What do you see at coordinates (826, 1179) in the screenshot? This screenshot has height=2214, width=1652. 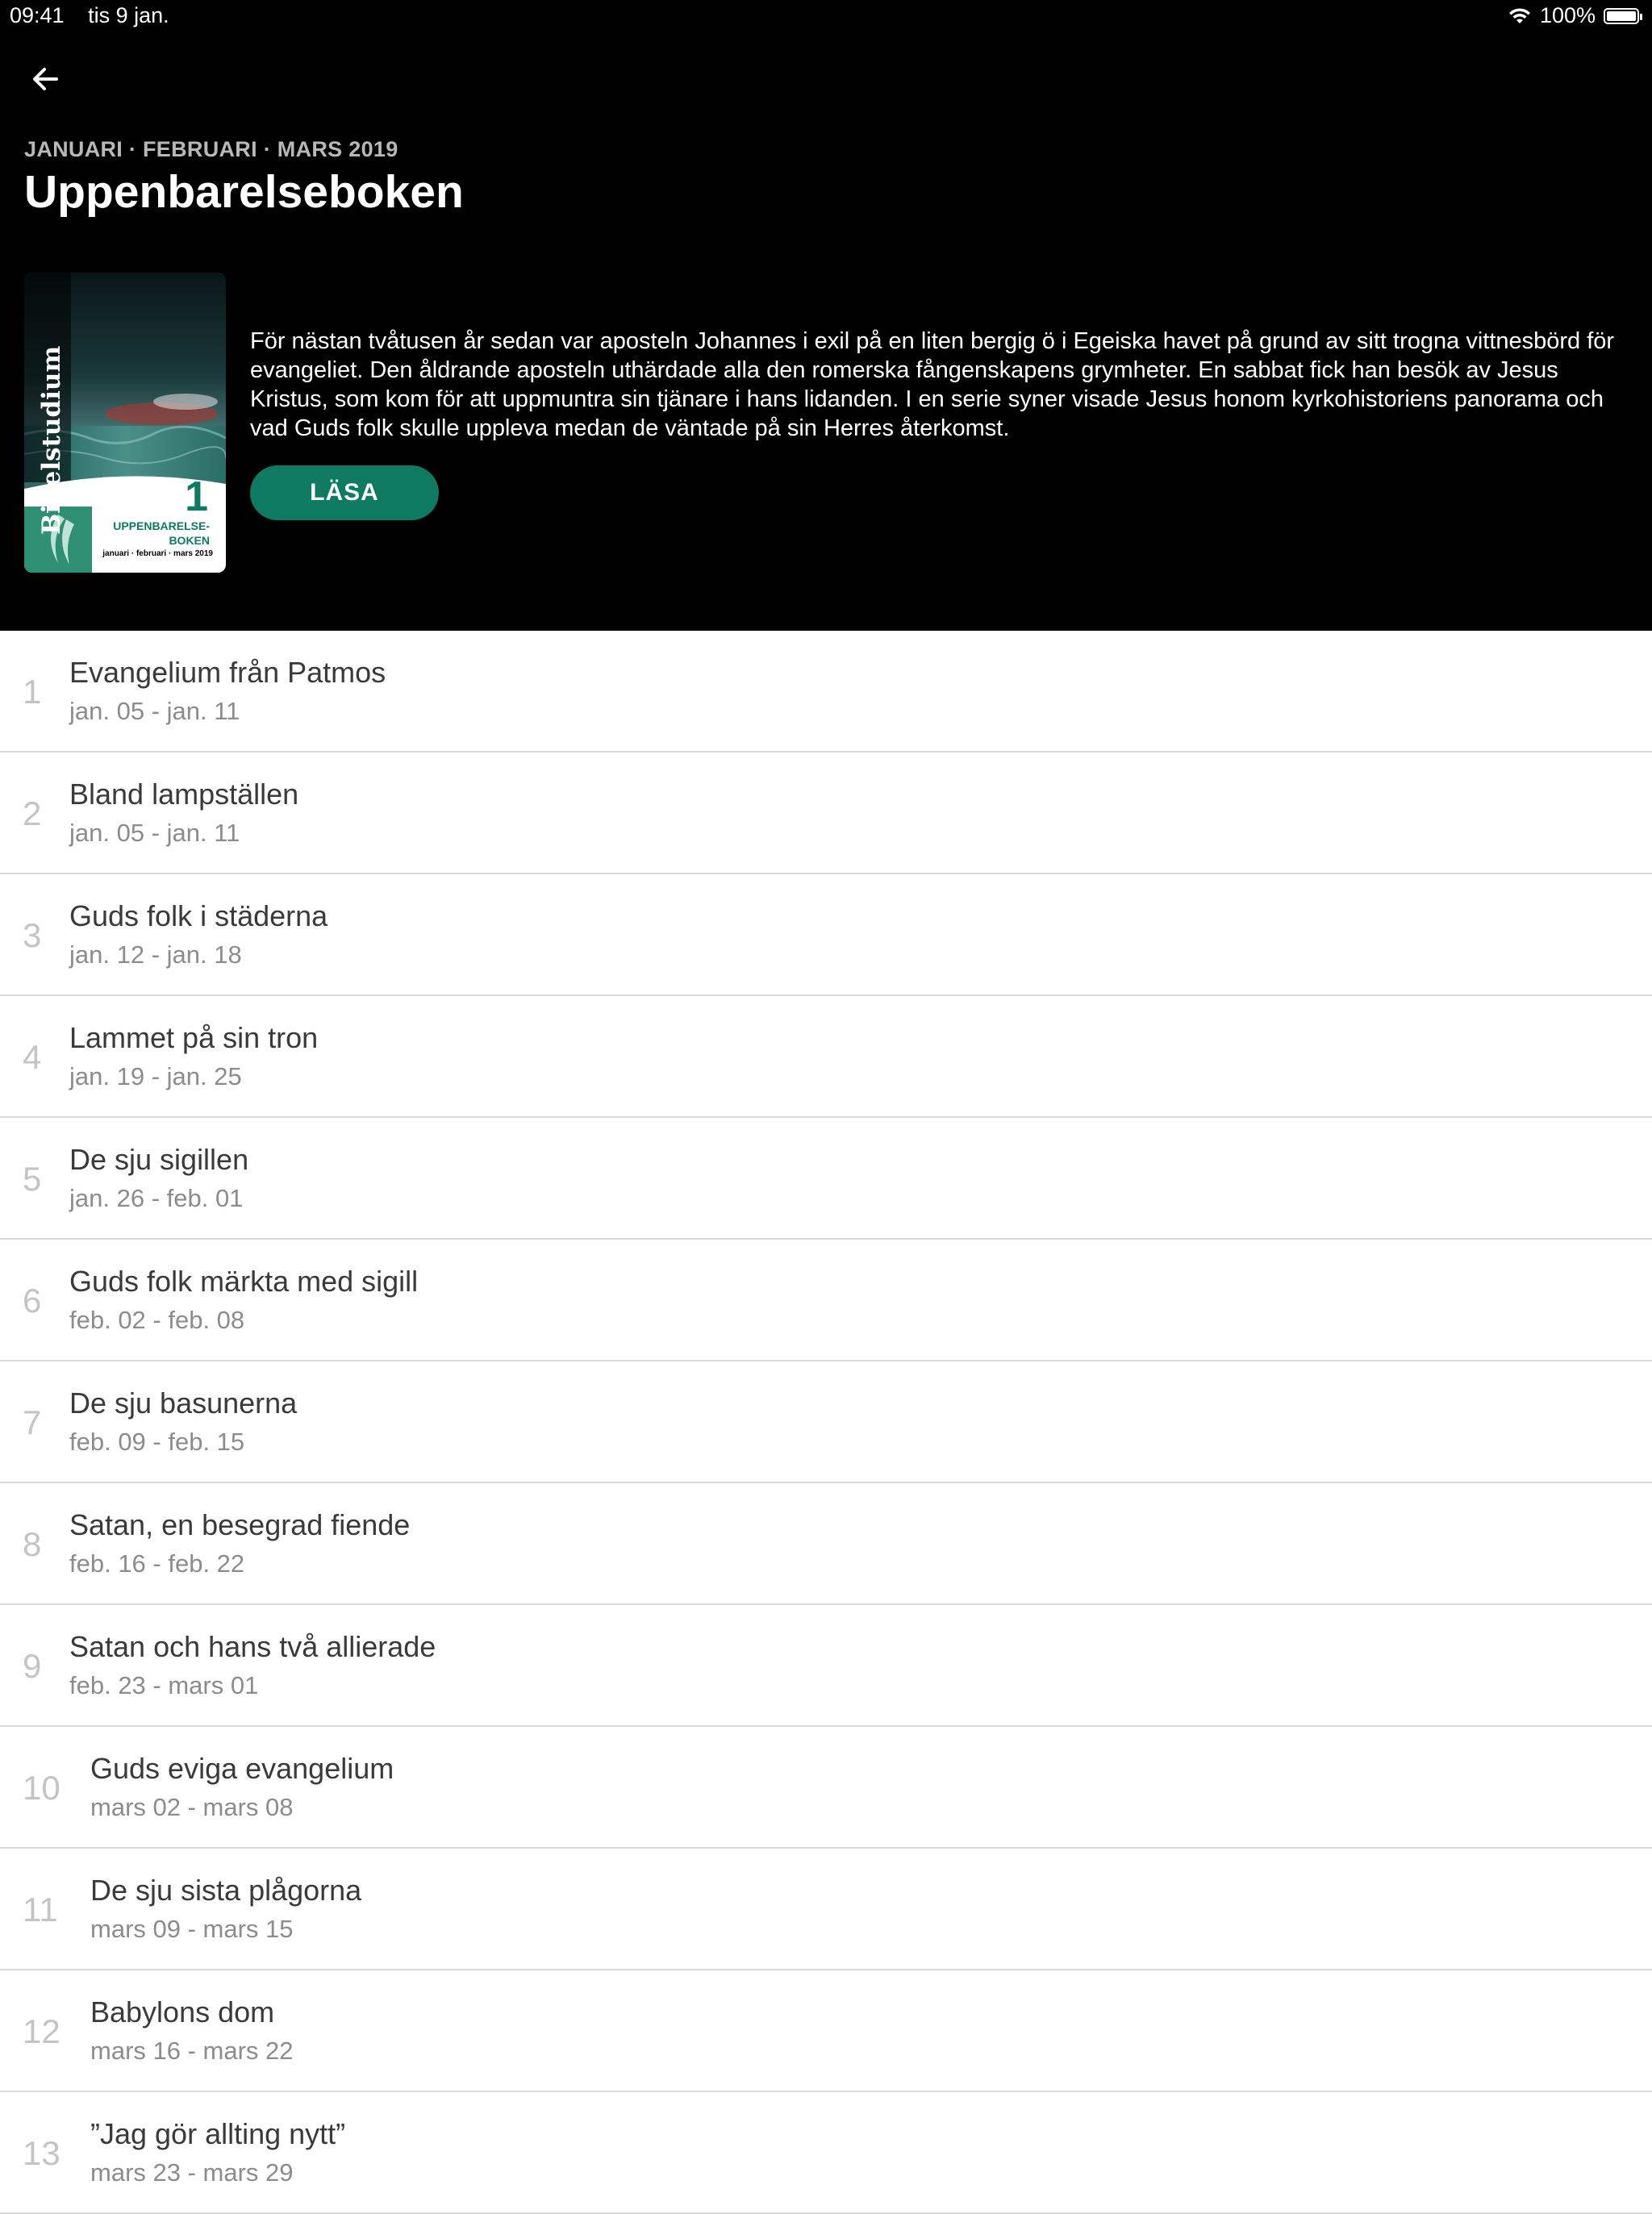 I see `lesson-row: 5 De sju sigillen jan. 26 - feb. 01` at bounding box center [826, 1179].